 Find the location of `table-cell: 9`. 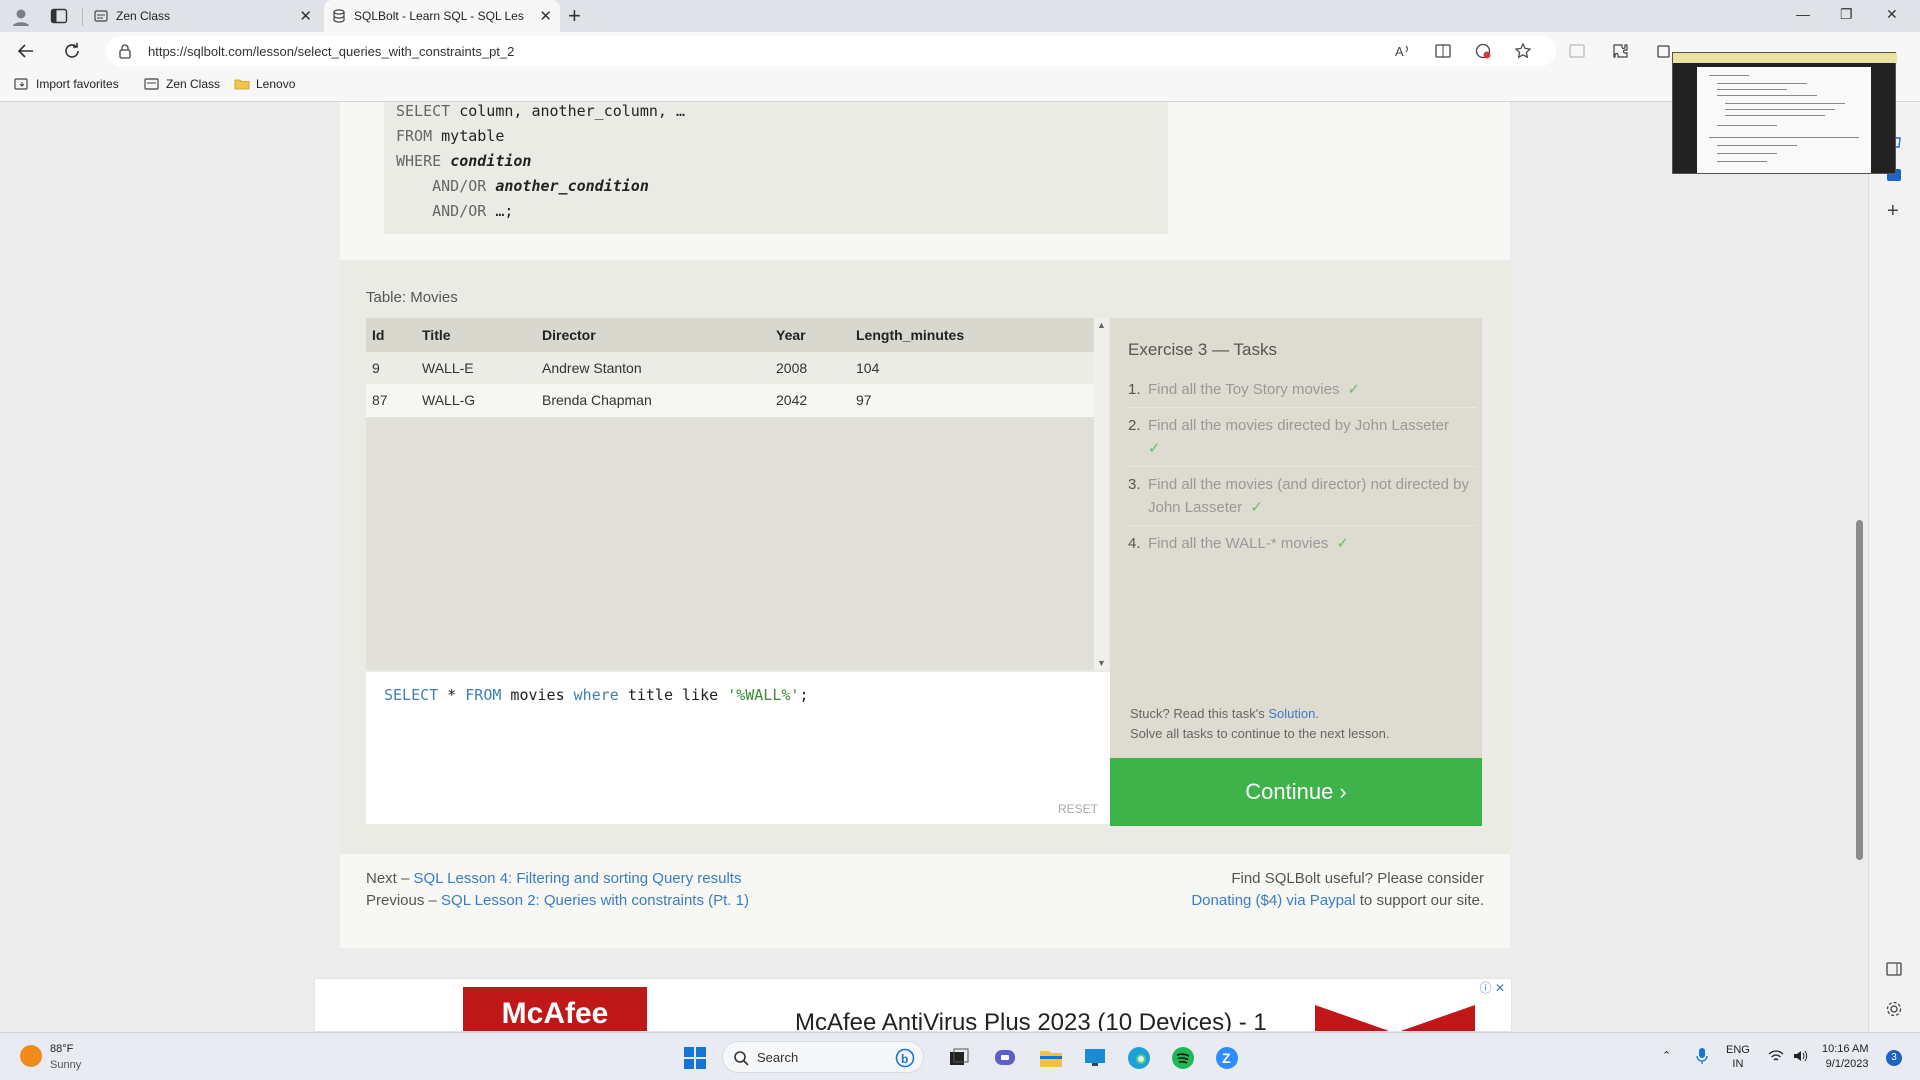

table-cell: 9 is located at coordinates (391, 368).